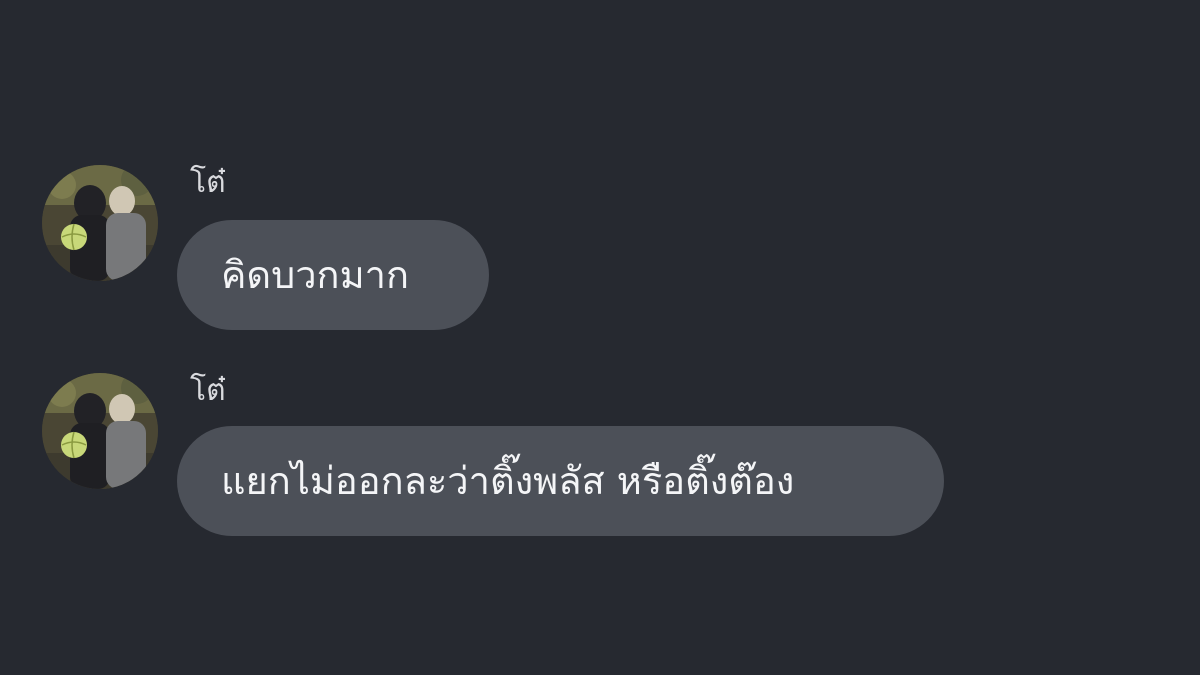 This screenshot has height=675, width=1200. Describe the element at coordinates (508, 481) in the screenshot. I see `message-text: แยกไม่ออกละว่าติ๊งพลัส หรือติ๊งต๊อง` at that location.